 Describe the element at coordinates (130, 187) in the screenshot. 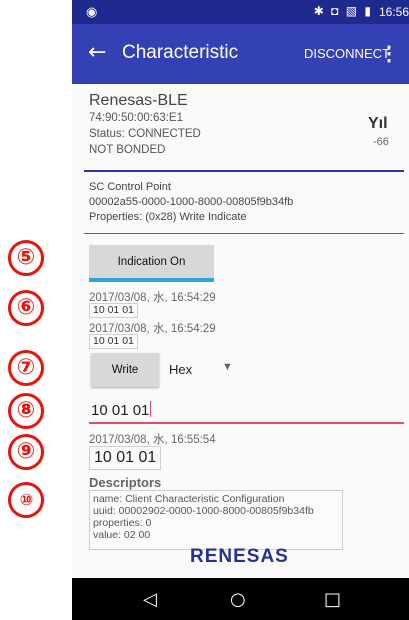

I see `characteristic-name: SC Control Point` at that location.